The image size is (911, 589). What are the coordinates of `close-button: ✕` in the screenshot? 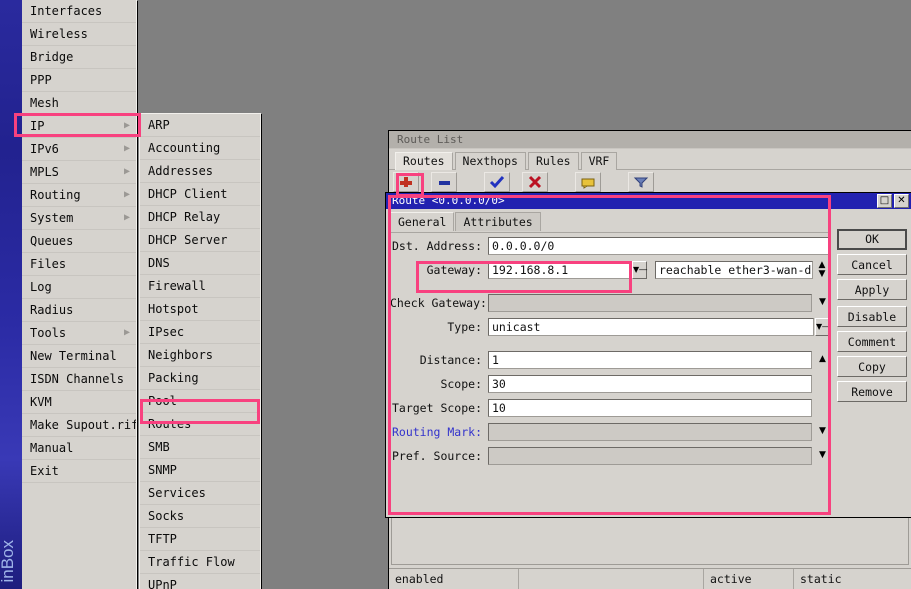 It's located at (901, 201).